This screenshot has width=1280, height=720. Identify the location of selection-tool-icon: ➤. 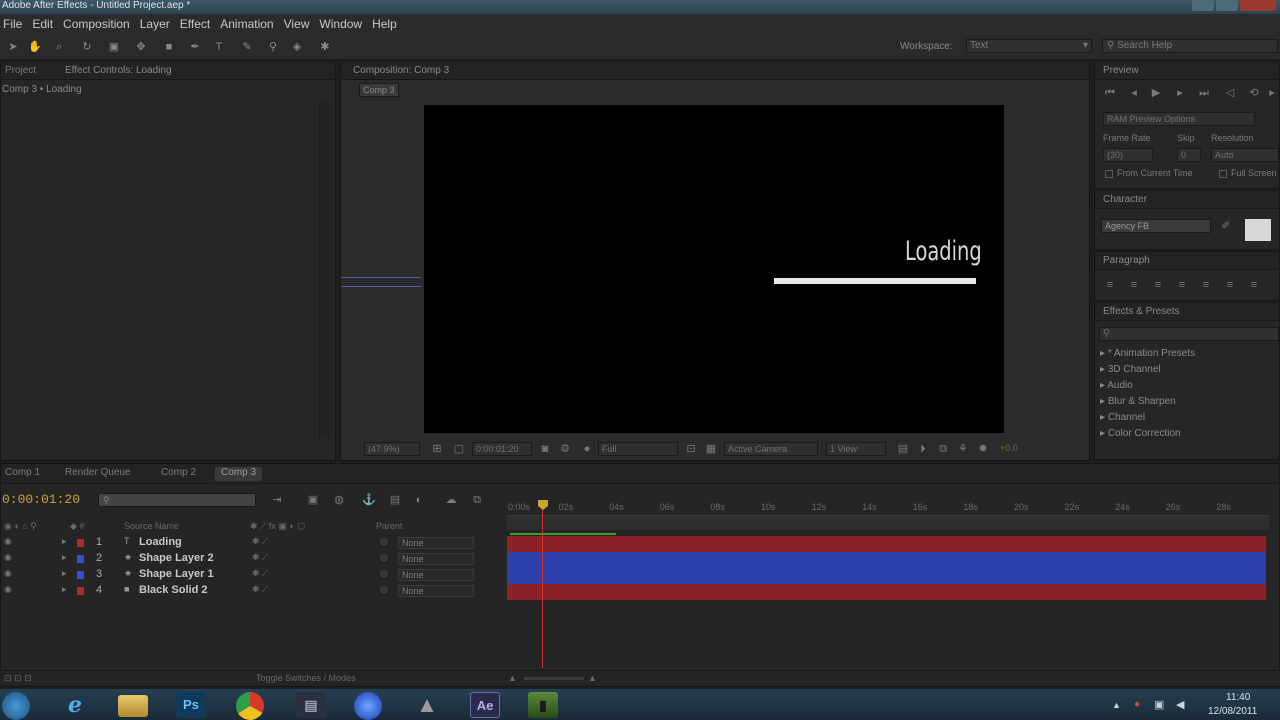
(13, 47).